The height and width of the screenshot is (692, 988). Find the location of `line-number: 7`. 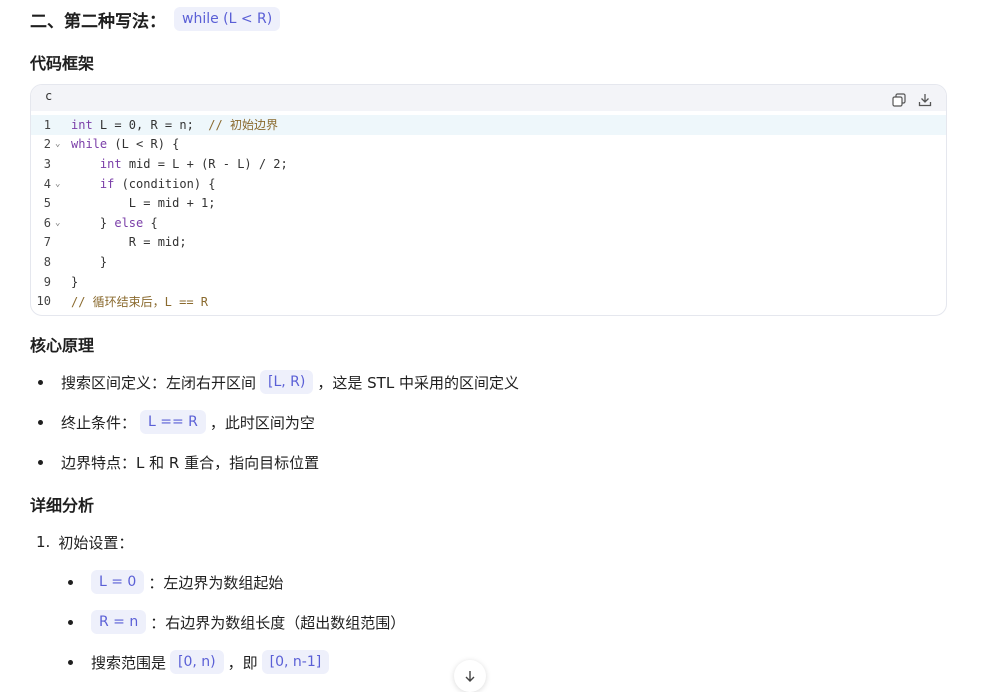

line-number: 7 is located at coordinates (47, 242).